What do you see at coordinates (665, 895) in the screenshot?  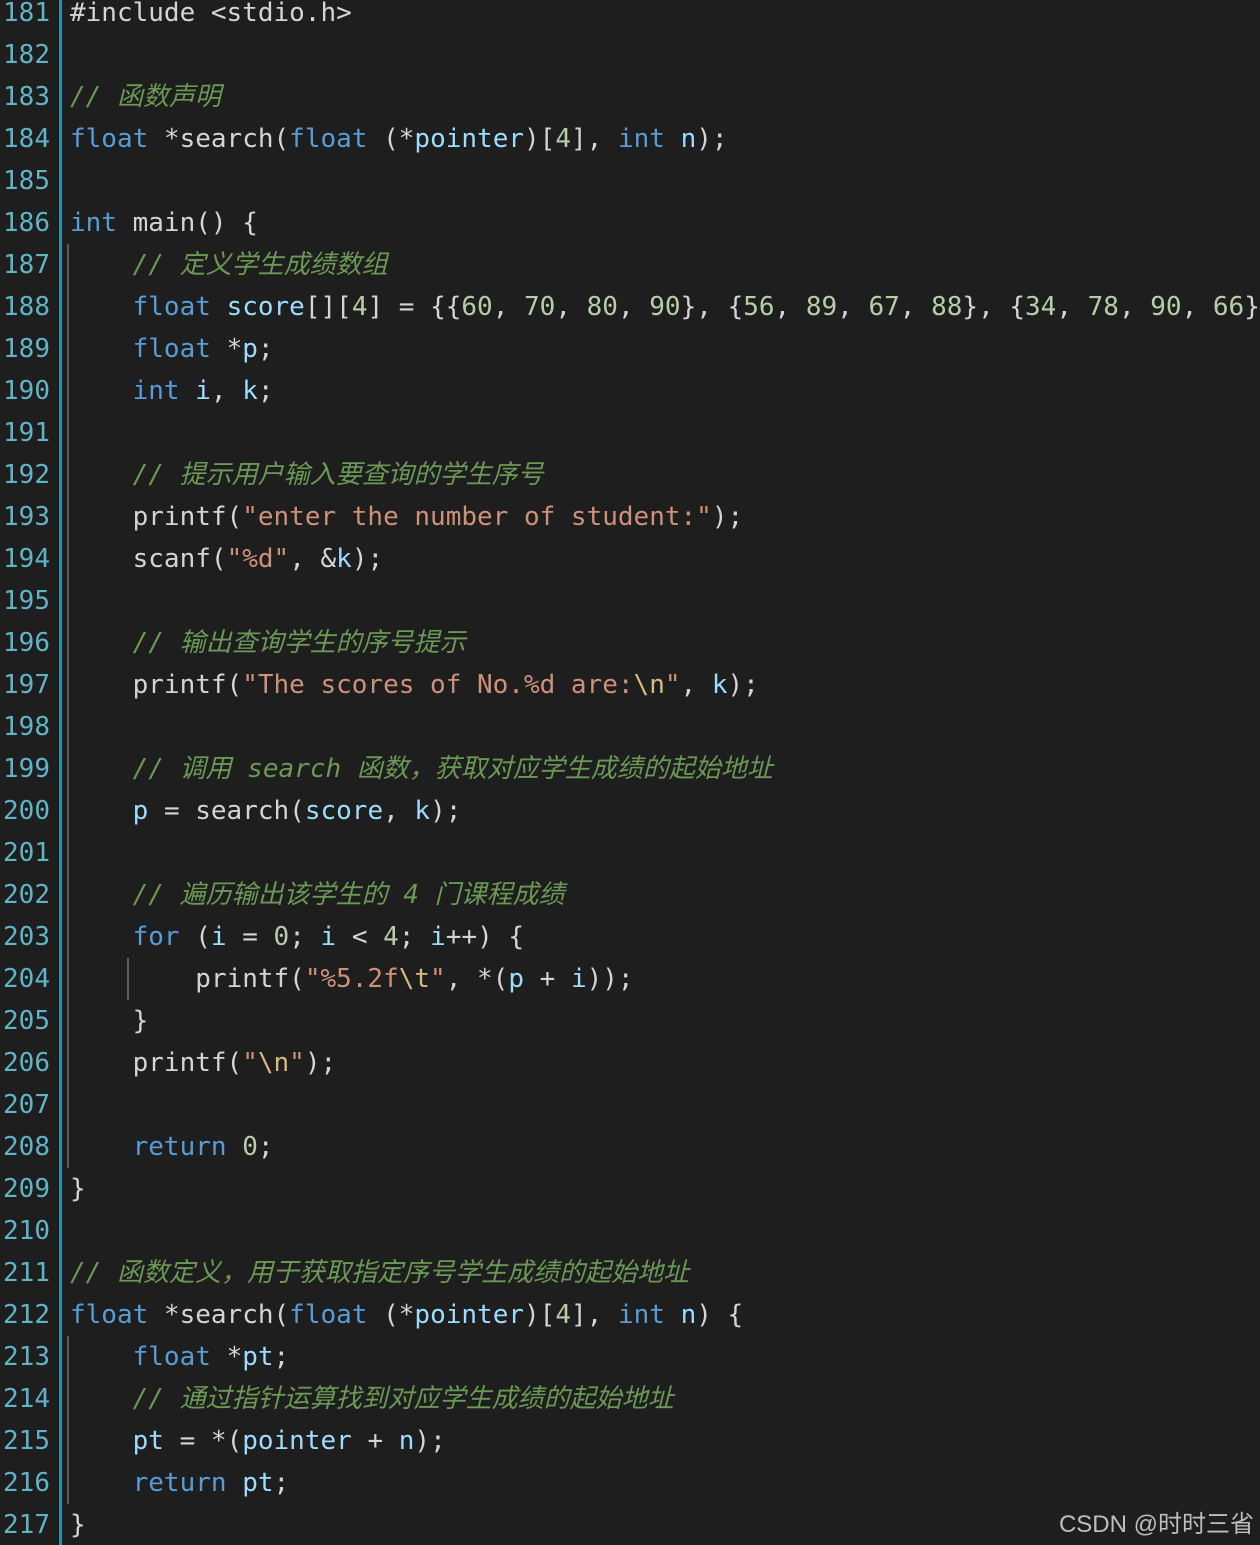 I see `code-line: // 遍历输出该学生的 4 门课程成绩` at bounding box center [665, 895].